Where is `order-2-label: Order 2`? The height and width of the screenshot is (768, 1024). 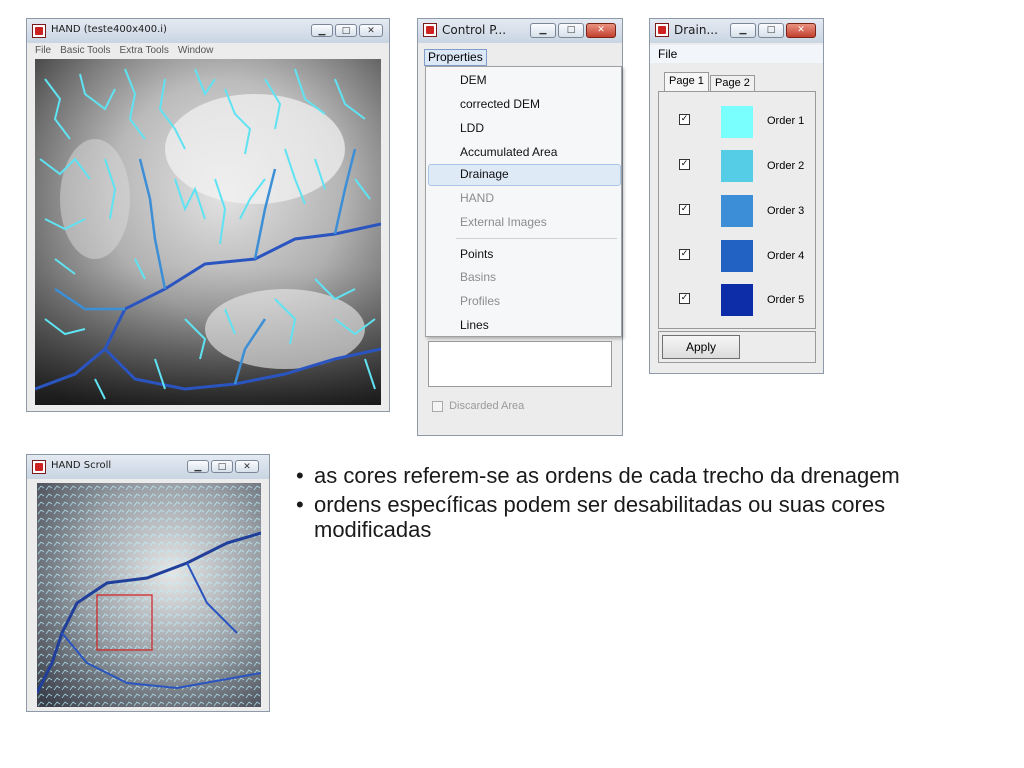 order-2-label: Order 2 is located at coordinates (786, 166).